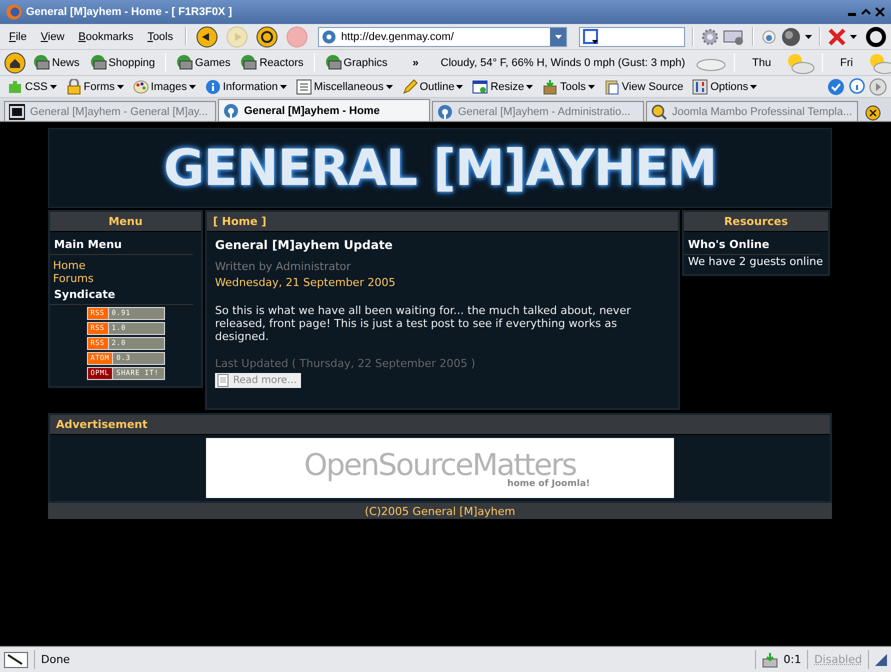  What do you see at coordinates (591, 36) in the screenshot?
I see `search-engine-icon` at bounding box center [591, 36].